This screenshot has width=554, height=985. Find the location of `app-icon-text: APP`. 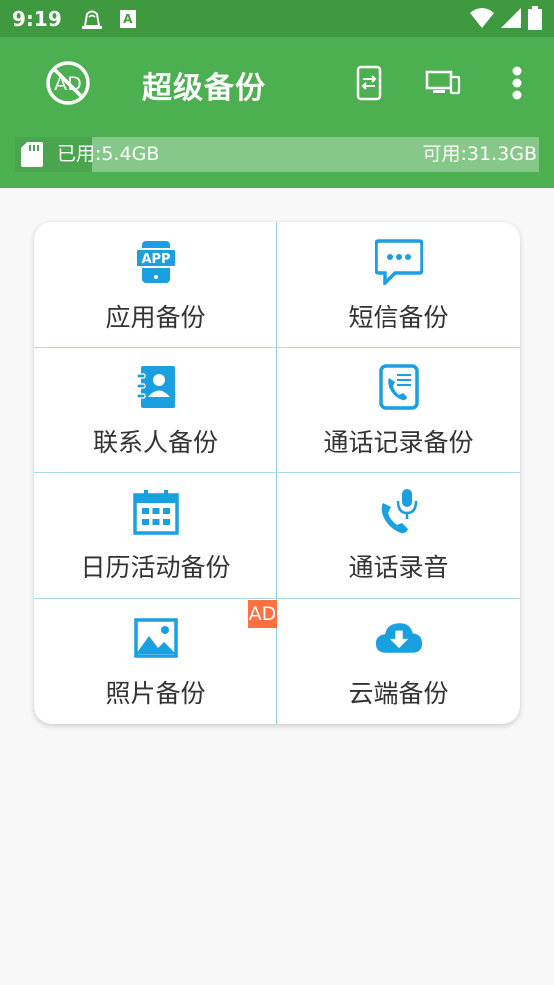

app-icon-text: APP is located at coordinates (155, 259).